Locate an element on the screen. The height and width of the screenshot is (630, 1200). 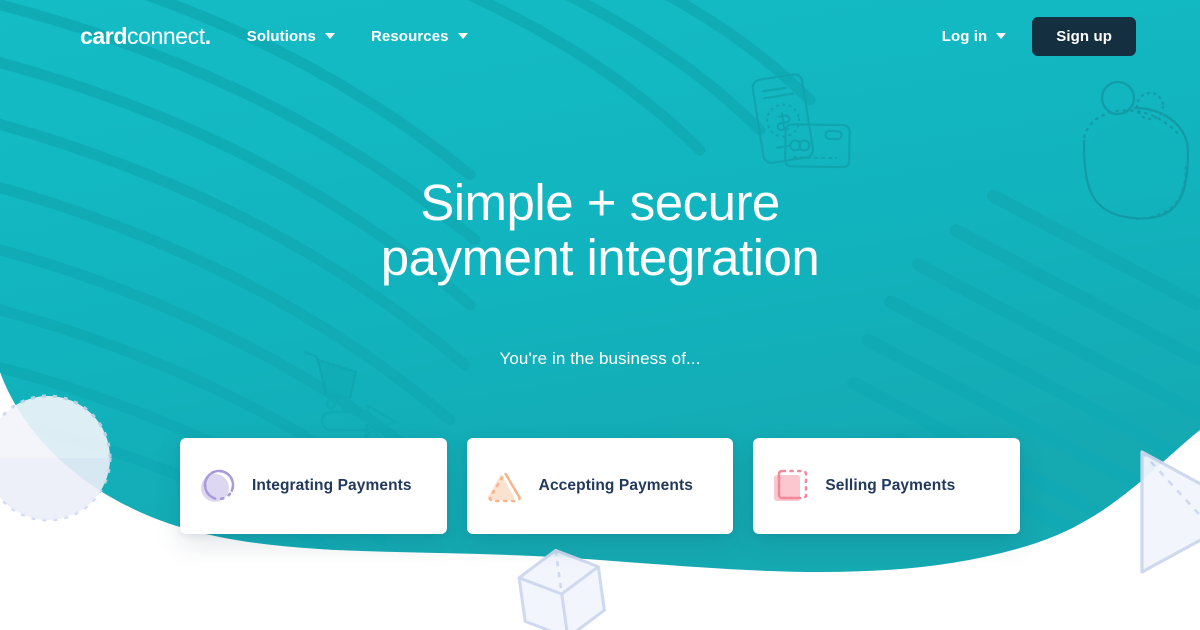
cardconnect-logo: cardconnect. is located at coordinates (145, 35).